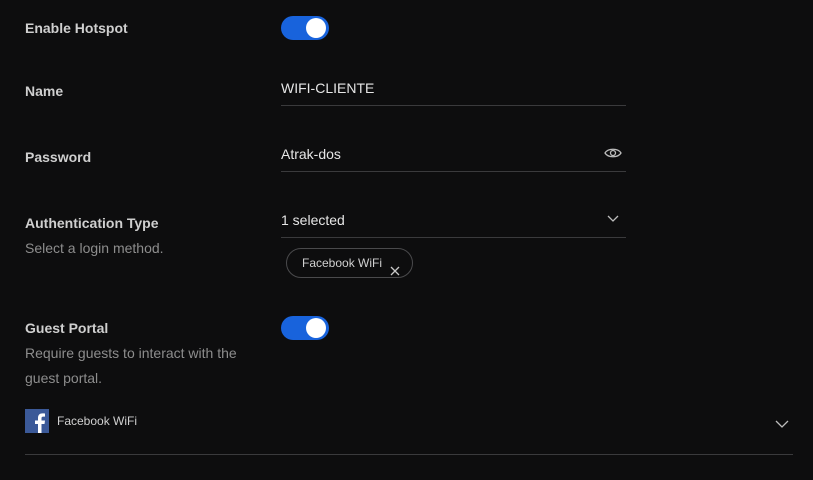 This screenshot has width=813, height=480. Describe the element at coordinates (613, 153) in the screenshot. I see `eye-icon` at that location.